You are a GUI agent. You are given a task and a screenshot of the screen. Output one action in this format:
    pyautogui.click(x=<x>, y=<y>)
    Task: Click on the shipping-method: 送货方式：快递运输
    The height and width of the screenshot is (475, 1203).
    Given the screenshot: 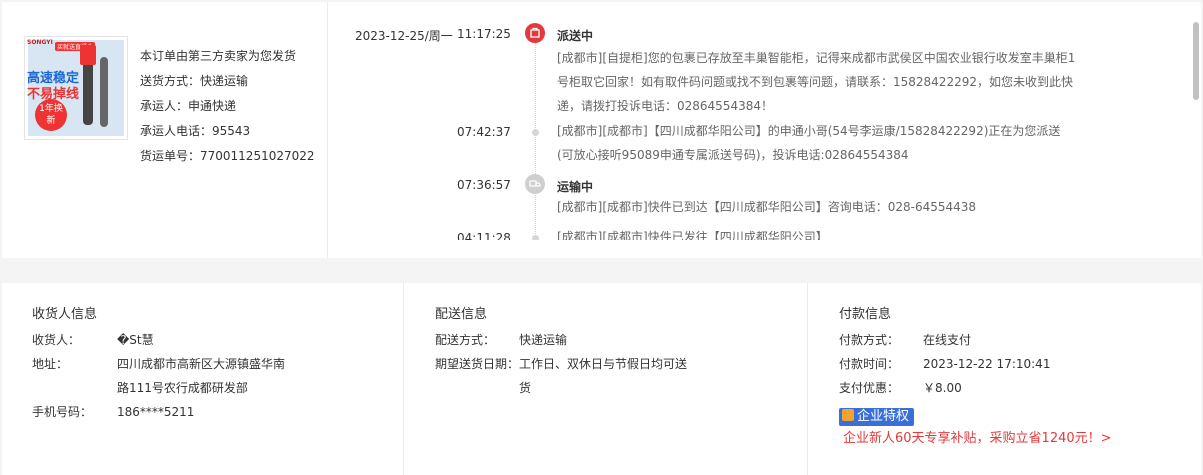 What is the action you would take?
    pyautogui.click(x=194, y=81)
    